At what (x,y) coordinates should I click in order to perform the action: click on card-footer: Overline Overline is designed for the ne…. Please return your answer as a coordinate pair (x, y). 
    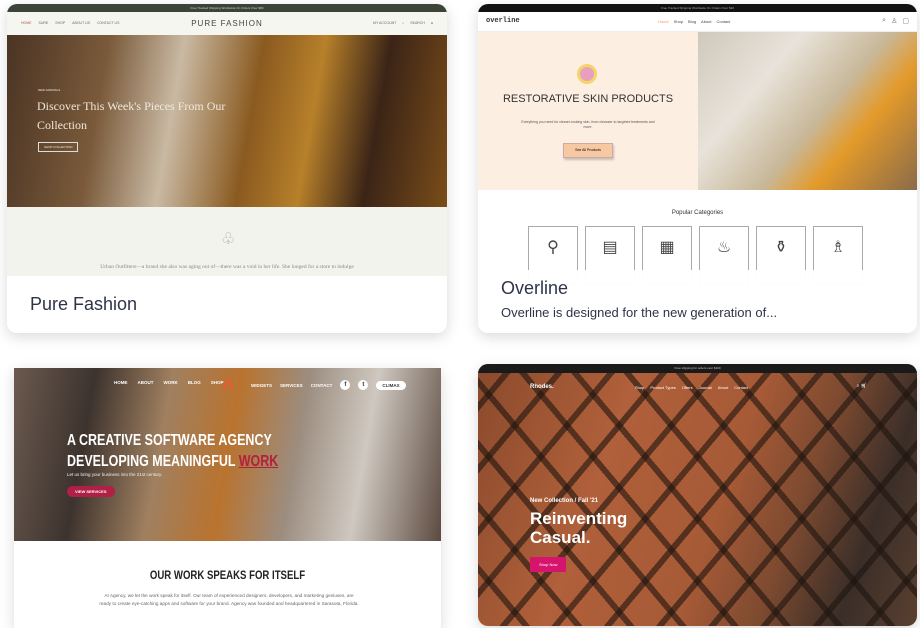
    Looking at the image, I should click on (697, 301).